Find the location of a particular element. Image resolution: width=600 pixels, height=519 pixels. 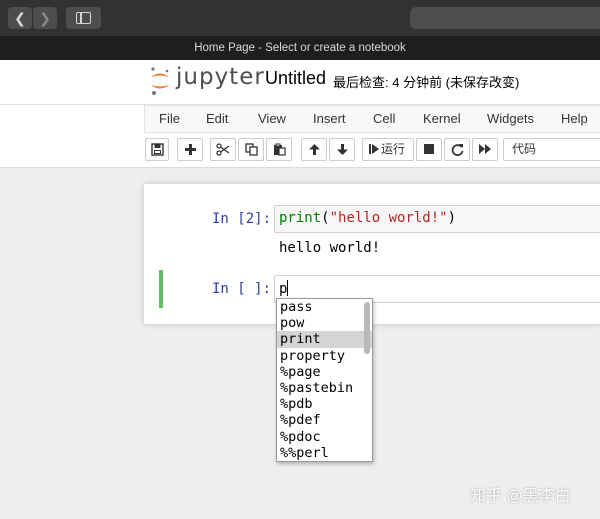

save-button is located at coordinates (157, 149).